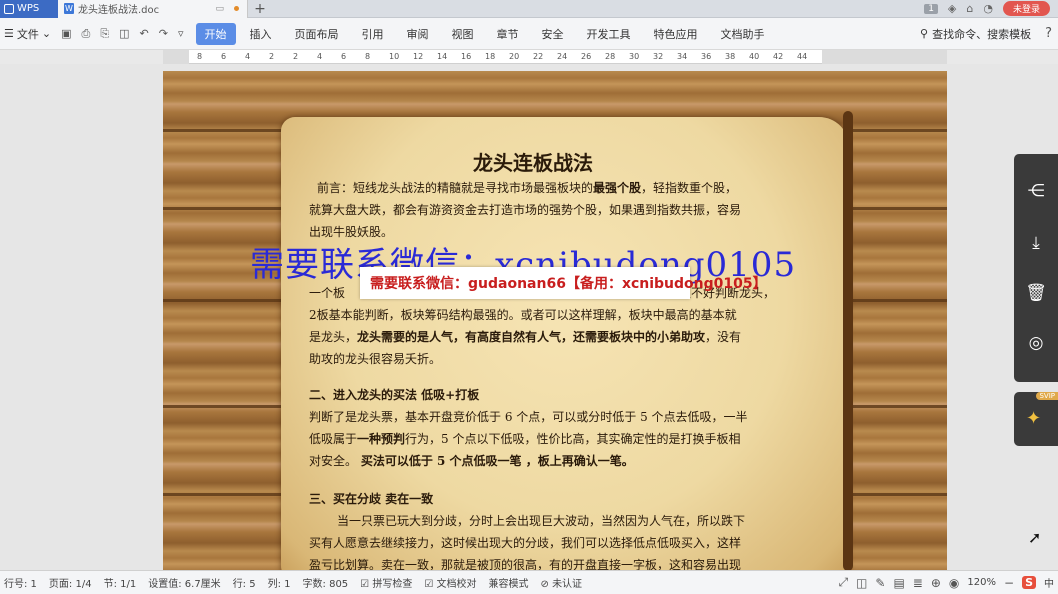 The width and height of the screenshot is (1058, 594). Describe the element at coordinates (1009, 583) in the screenshot. I see `zoom-out-icon: −` at that location.